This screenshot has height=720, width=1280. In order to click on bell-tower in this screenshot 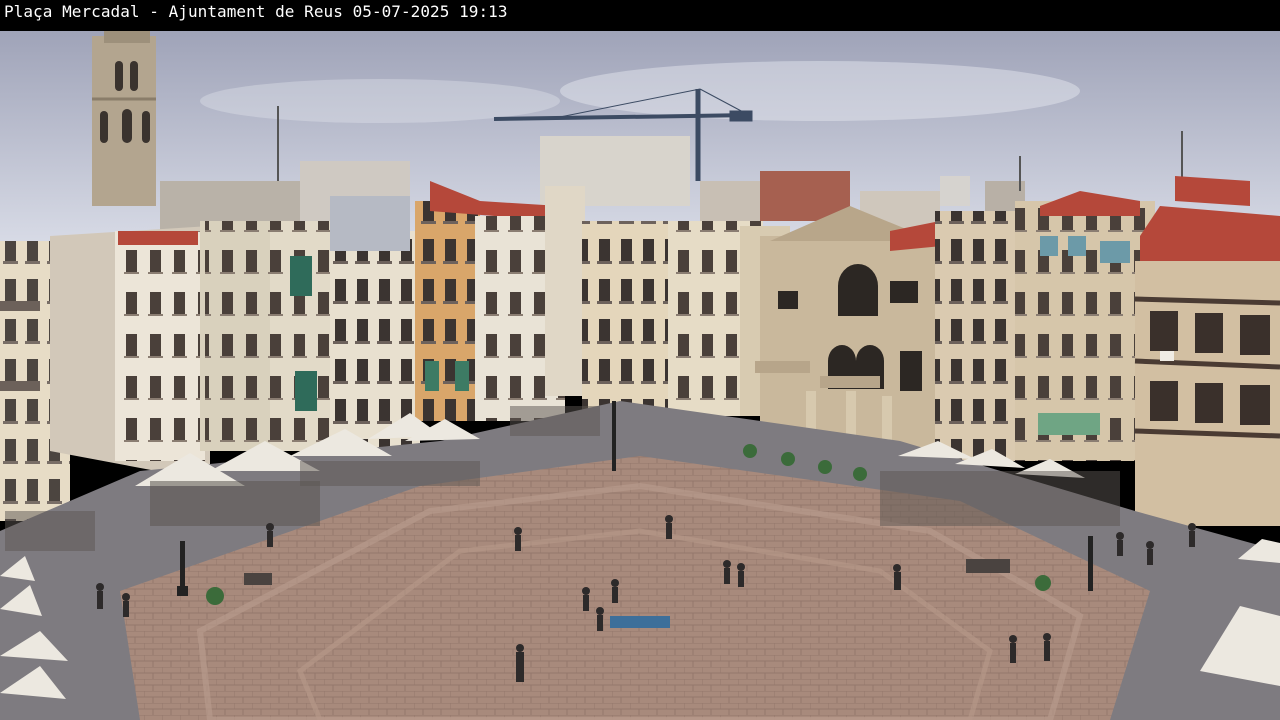, I will do `click(124, 118)`.